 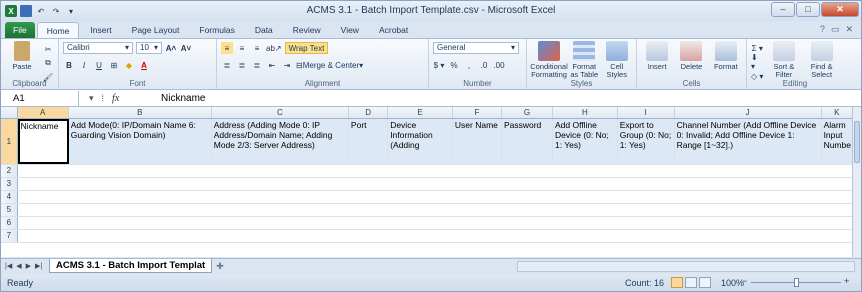 What do you see at coordinates (454, 65) in the screenshot?
I see `percent-icon: %` at bounding box center [454, 65].